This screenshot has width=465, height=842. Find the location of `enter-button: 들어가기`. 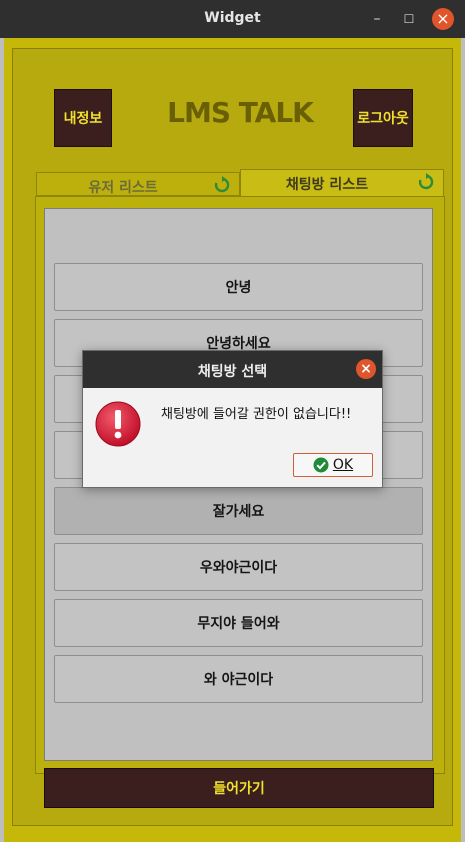

enter-button: 들어가기 is located at coordinates (239, 788).